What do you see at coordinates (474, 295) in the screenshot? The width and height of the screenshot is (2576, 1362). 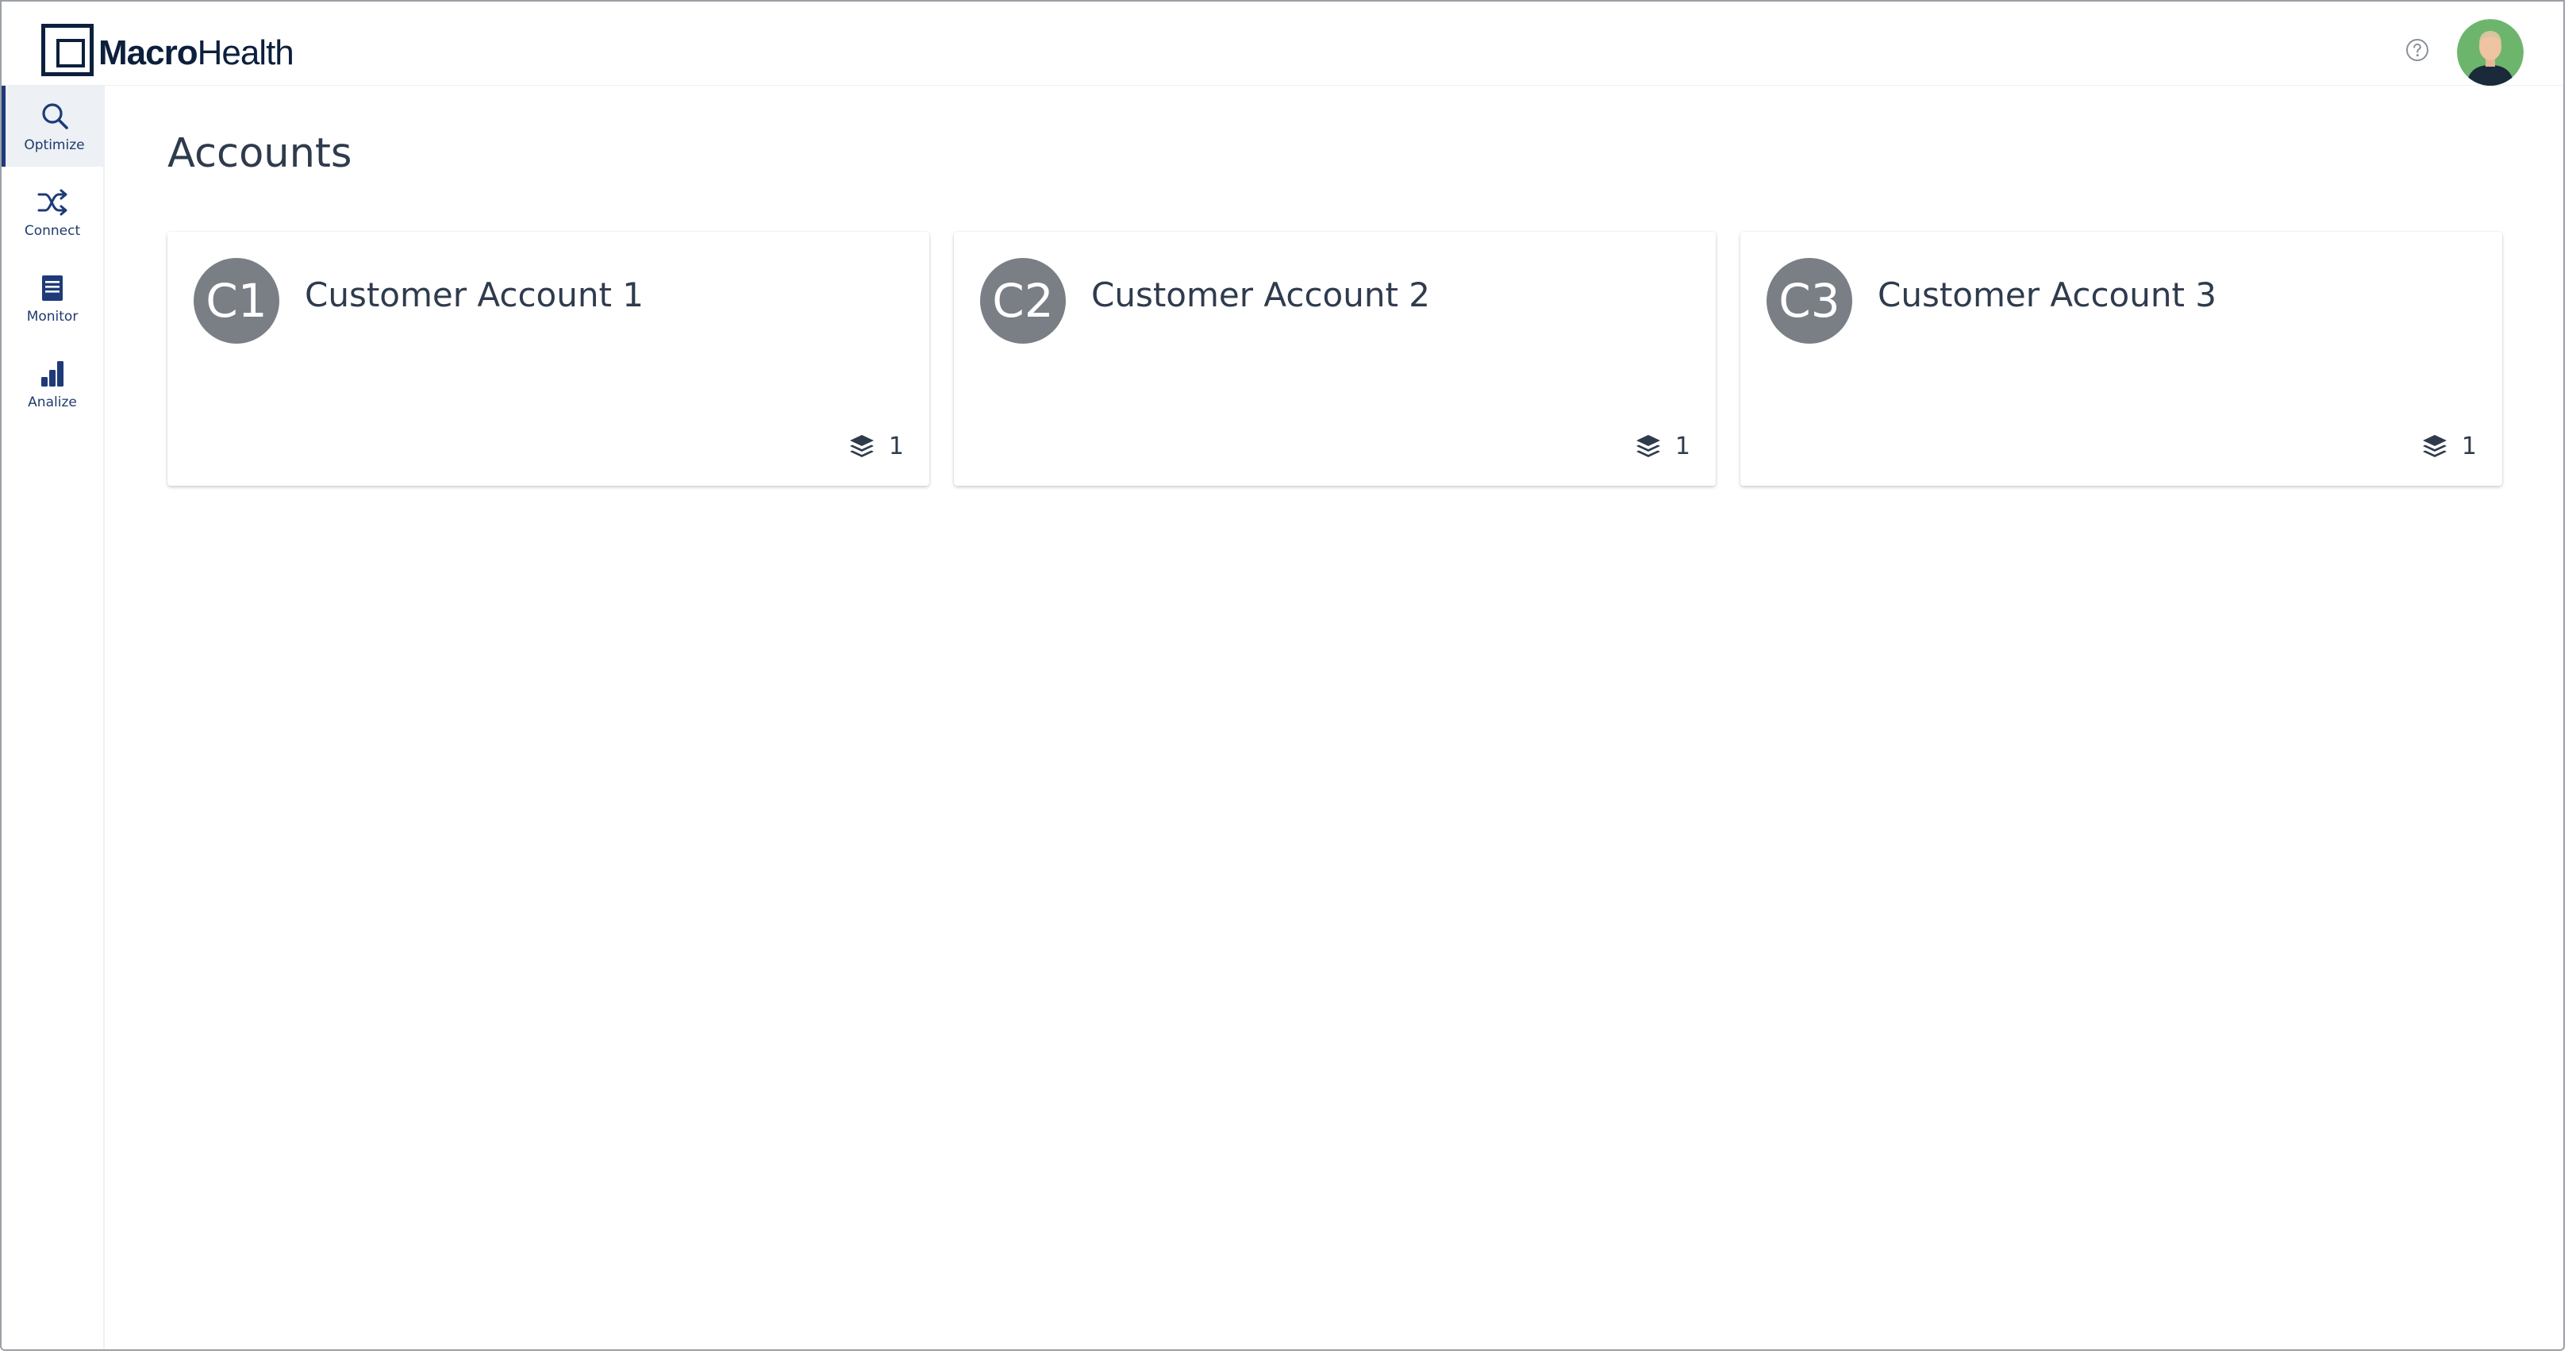 I see `account-name: Customer Account 1` at bounding box center [474, 295].